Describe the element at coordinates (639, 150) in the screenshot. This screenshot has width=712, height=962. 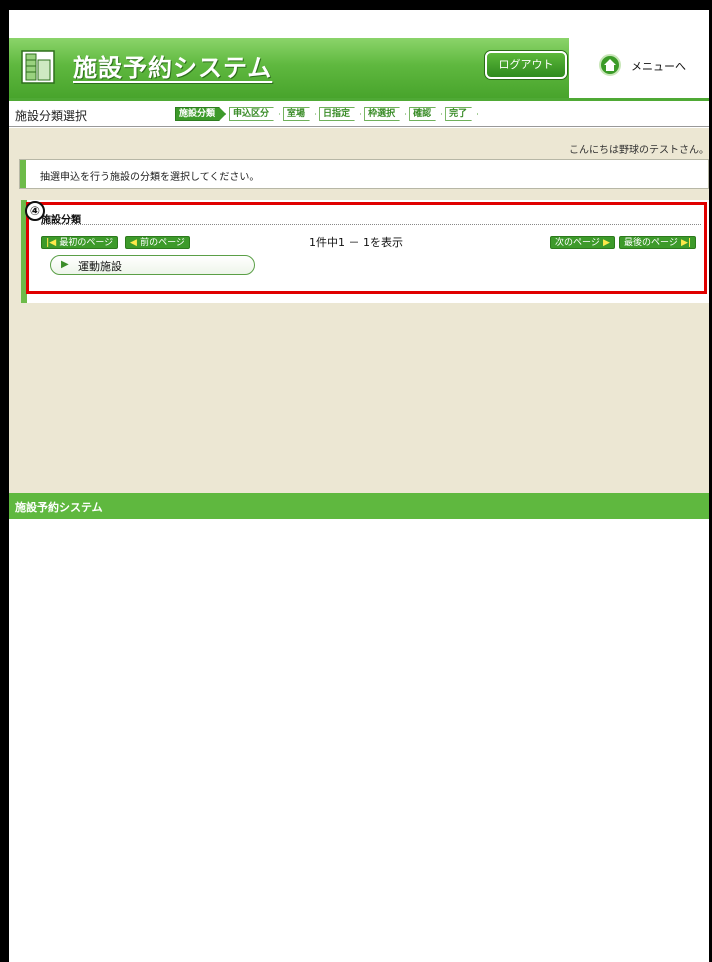
I see `user-greeting: こんにちは野球のテストさん。` at that location.